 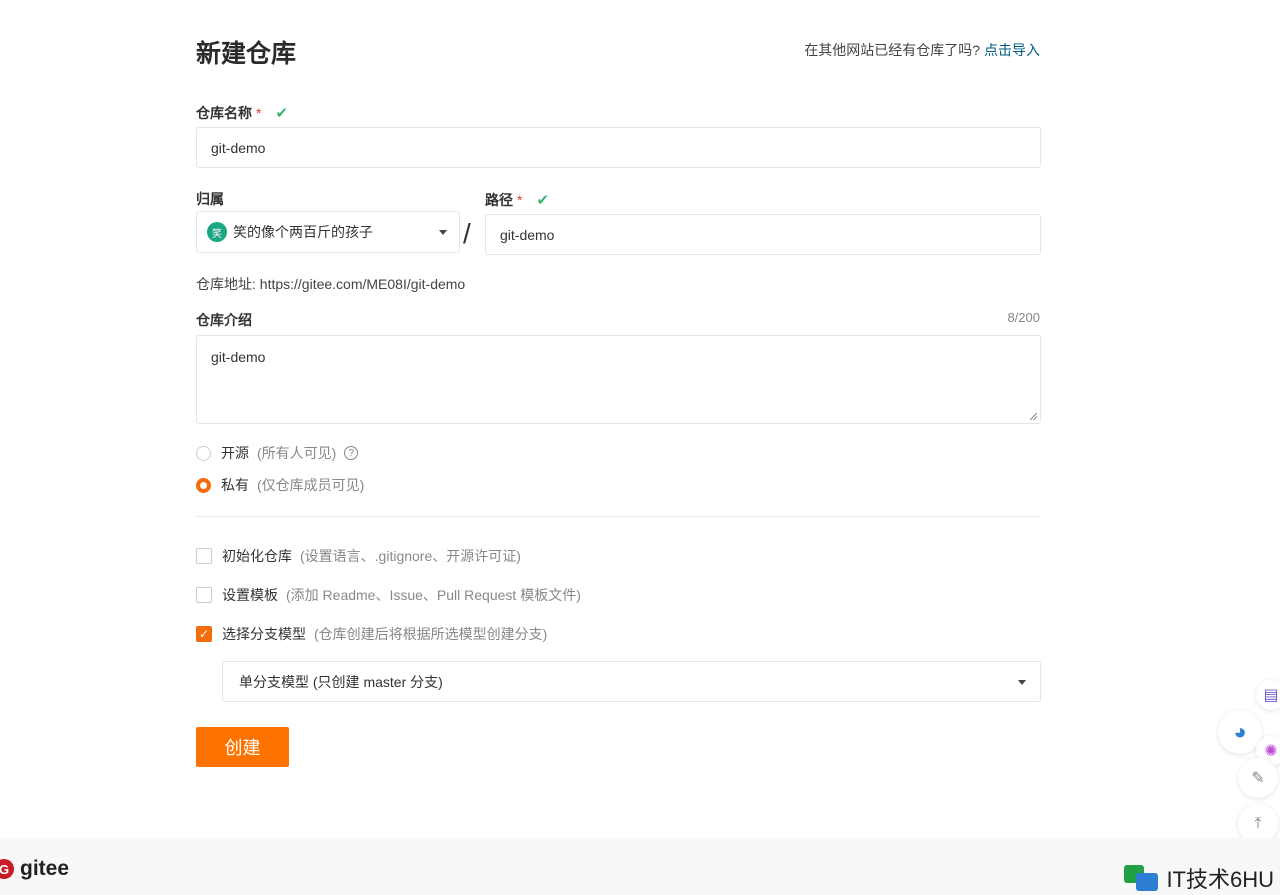 What do you see at coordinates (224, 113) in the screenshot?
I see `repo-name-label-text: 仓库名称` at bounding box center [224, 113].